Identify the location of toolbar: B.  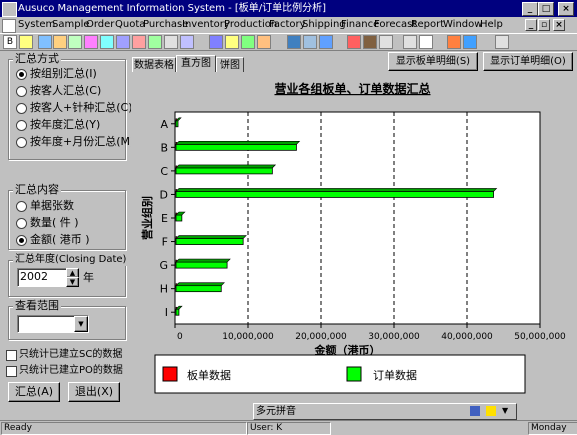
(288, 42).